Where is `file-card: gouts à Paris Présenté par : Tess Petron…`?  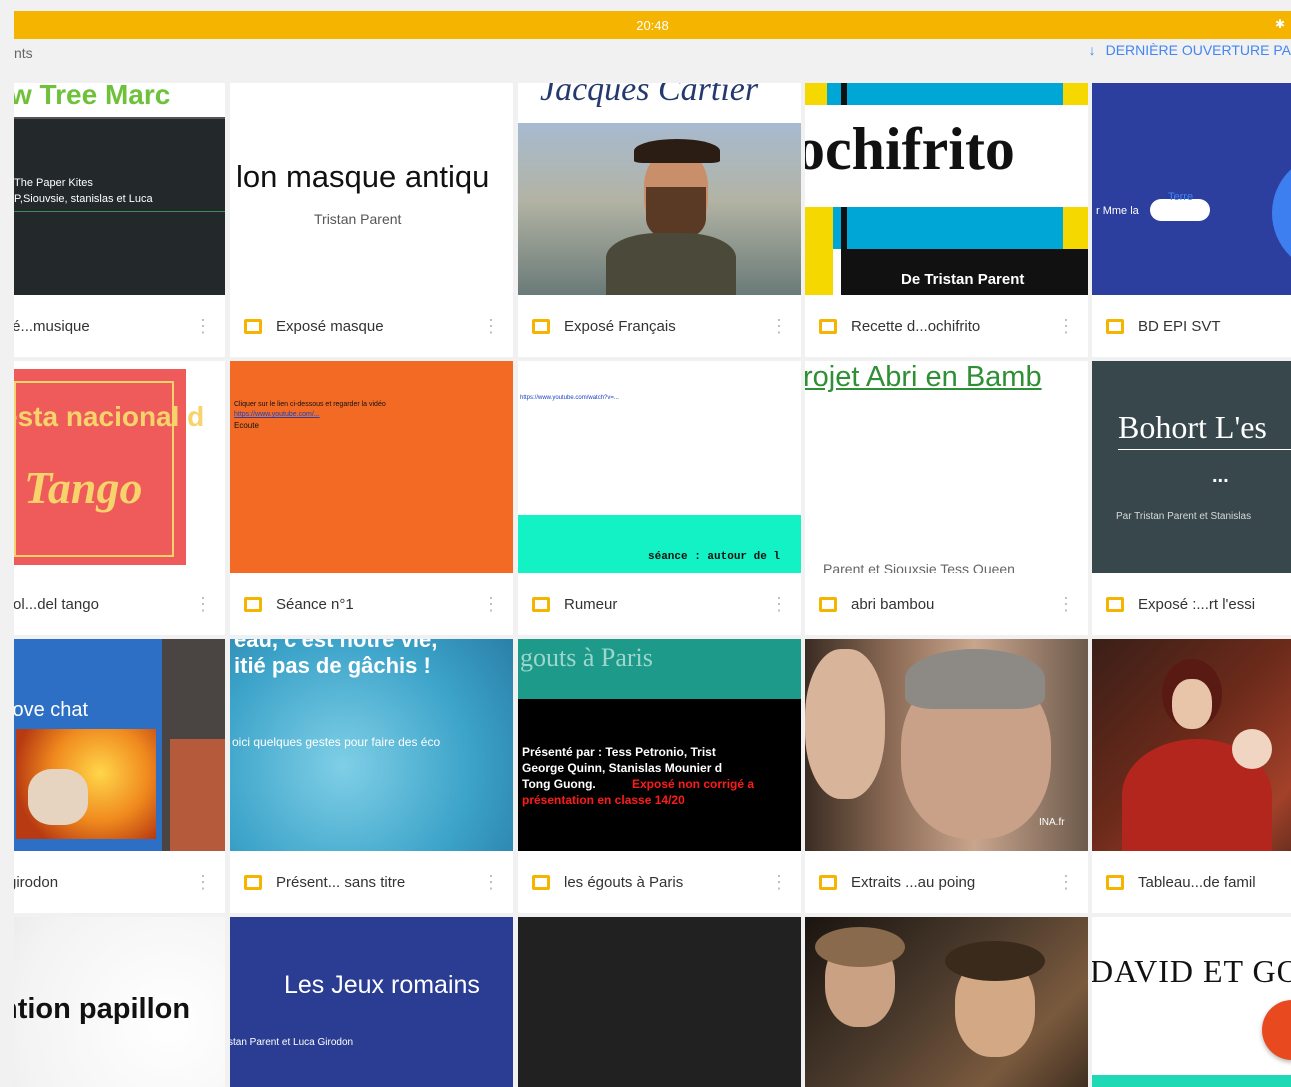 file-card: gouts à Paris Présenté par : Tess Petron… is located at coordinates (659, 776).